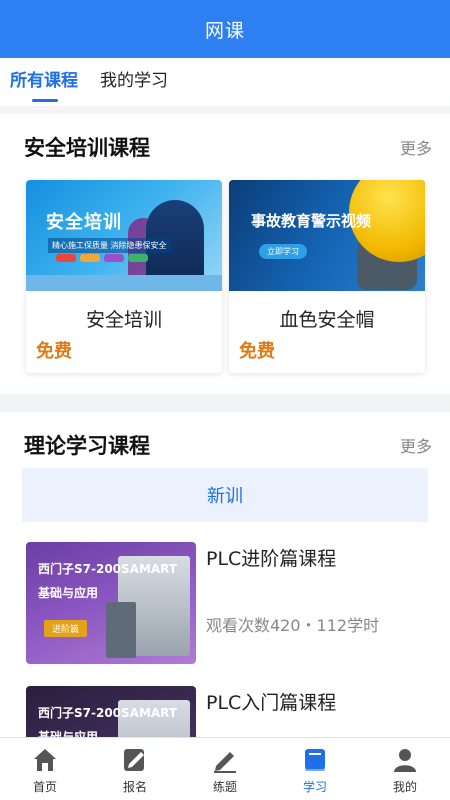 The height and width of the screenshot is (800, 450). Describe the element at coordinates (134, 787) in the screenshot. I see `nav-label: 报名` at that location.